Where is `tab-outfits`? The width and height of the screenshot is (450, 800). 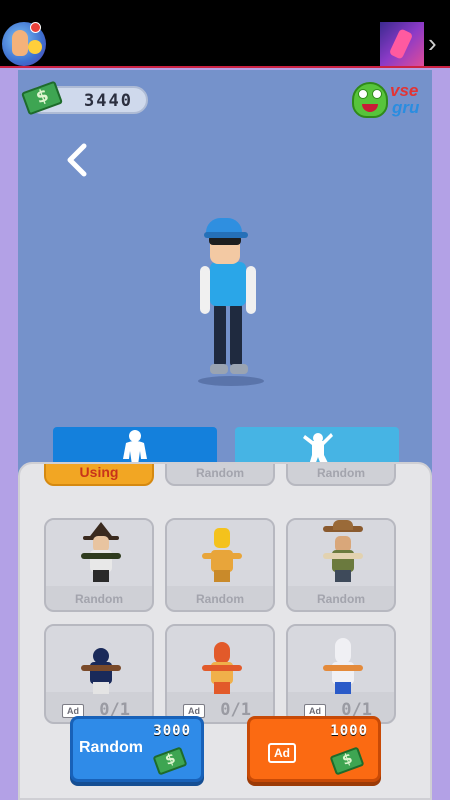 tab-outfits is located at coordinates (135, 447).